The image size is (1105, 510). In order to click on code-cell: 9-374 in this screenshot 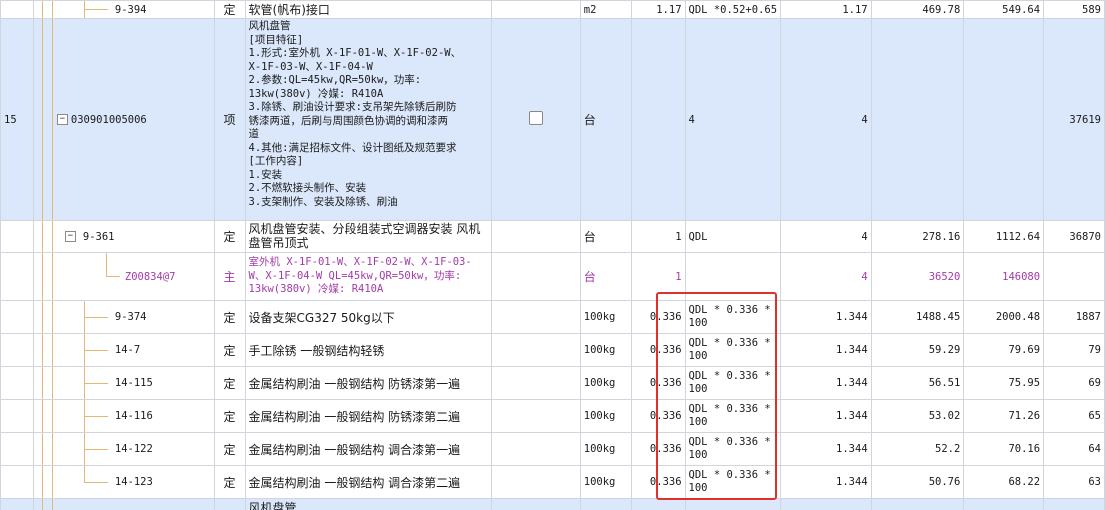, I will do `click(123, 317)`.